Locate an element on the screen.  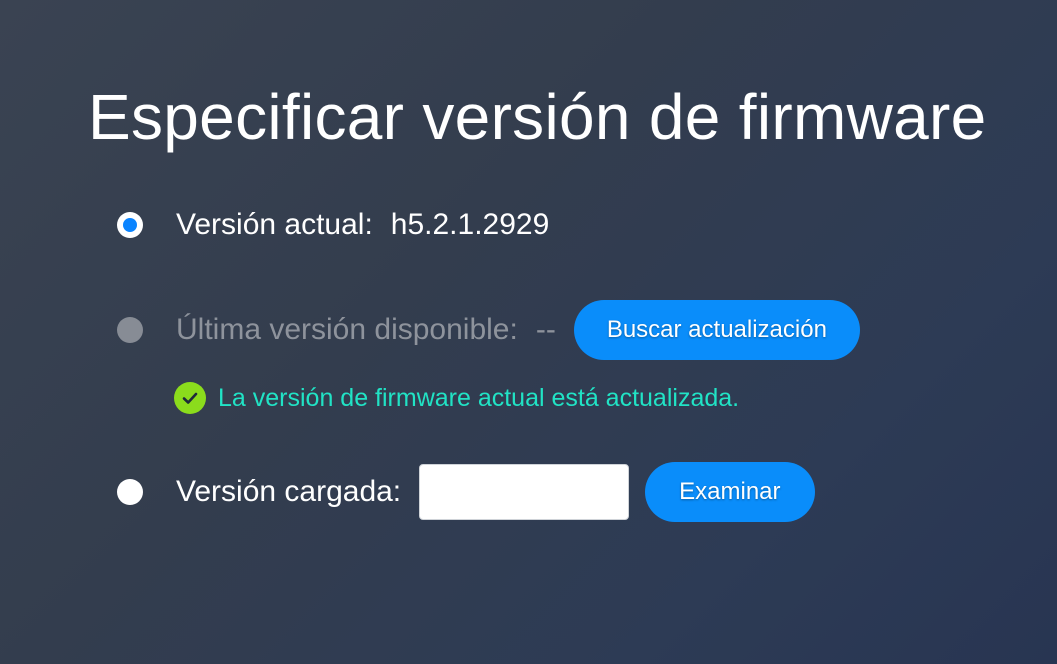
check-update-button: Buscar actualización is located at coordinates (716, 330).